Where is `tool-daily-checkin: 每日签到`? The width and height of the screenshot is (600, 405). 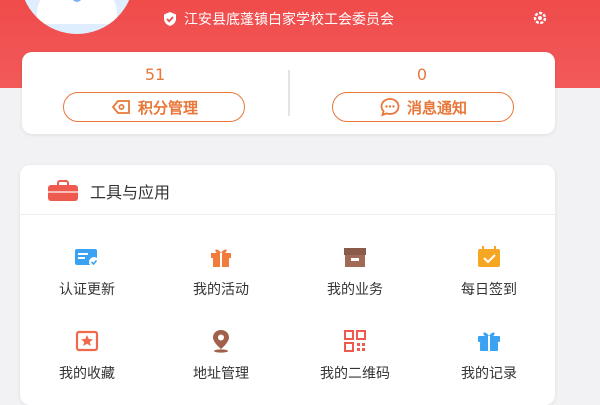
tool-daily-checkin: 每日签到 is located at coordinates (489, 278).